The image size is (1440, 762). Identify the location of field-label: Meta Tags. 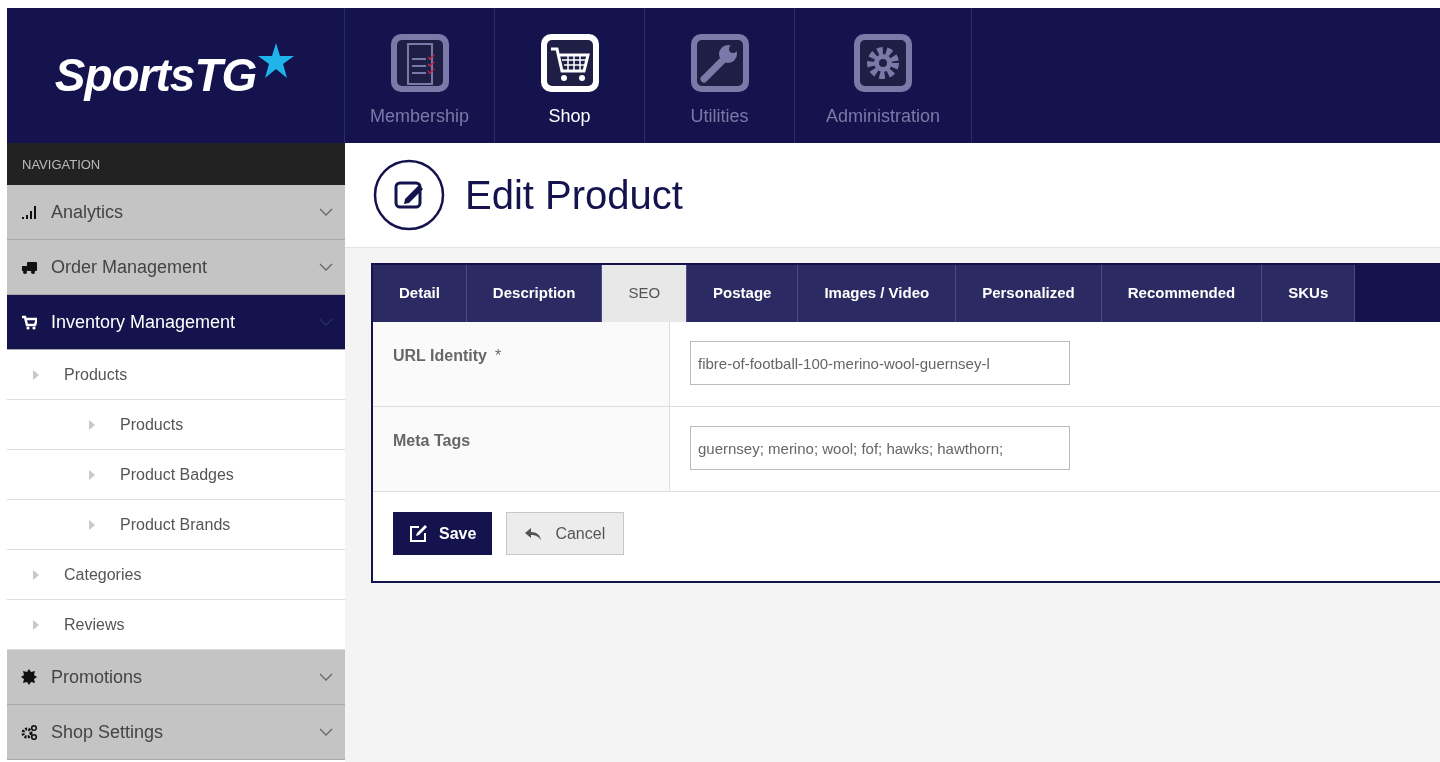
(432, 440).